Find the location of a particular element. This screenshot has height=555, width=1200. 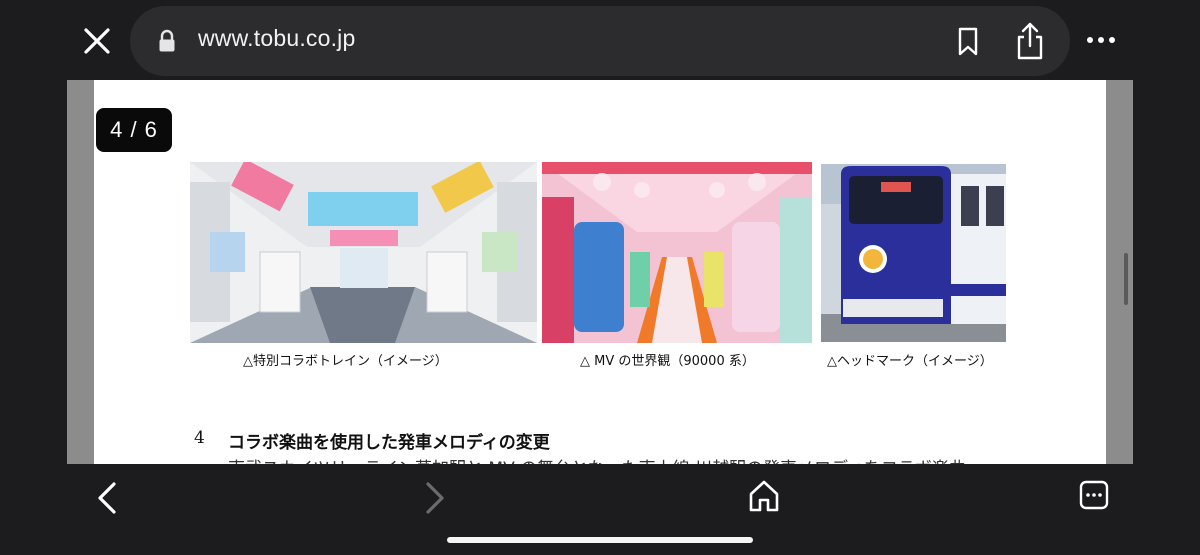

browser-top-bar: www.tobu.co.jp is located at coordinates (600, 40).